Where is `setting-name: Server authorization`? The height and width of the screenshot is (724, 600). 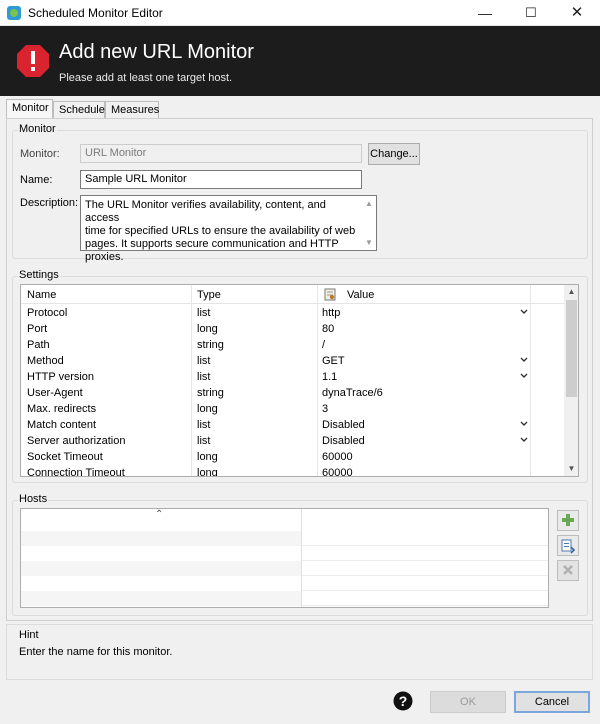
setting-name: Server authorization is located at coordinates (76, 441).